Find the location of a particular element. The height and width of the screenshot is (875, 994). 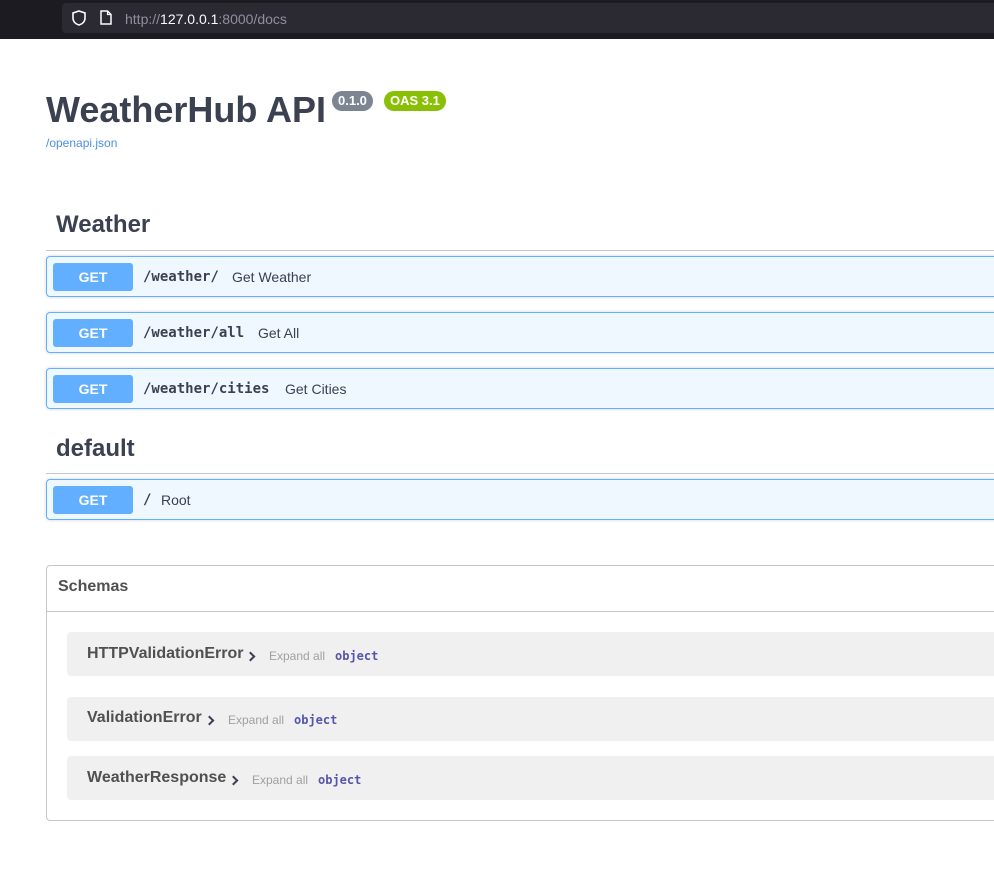

tag-default-header: default is located at coordinates (520, 450).